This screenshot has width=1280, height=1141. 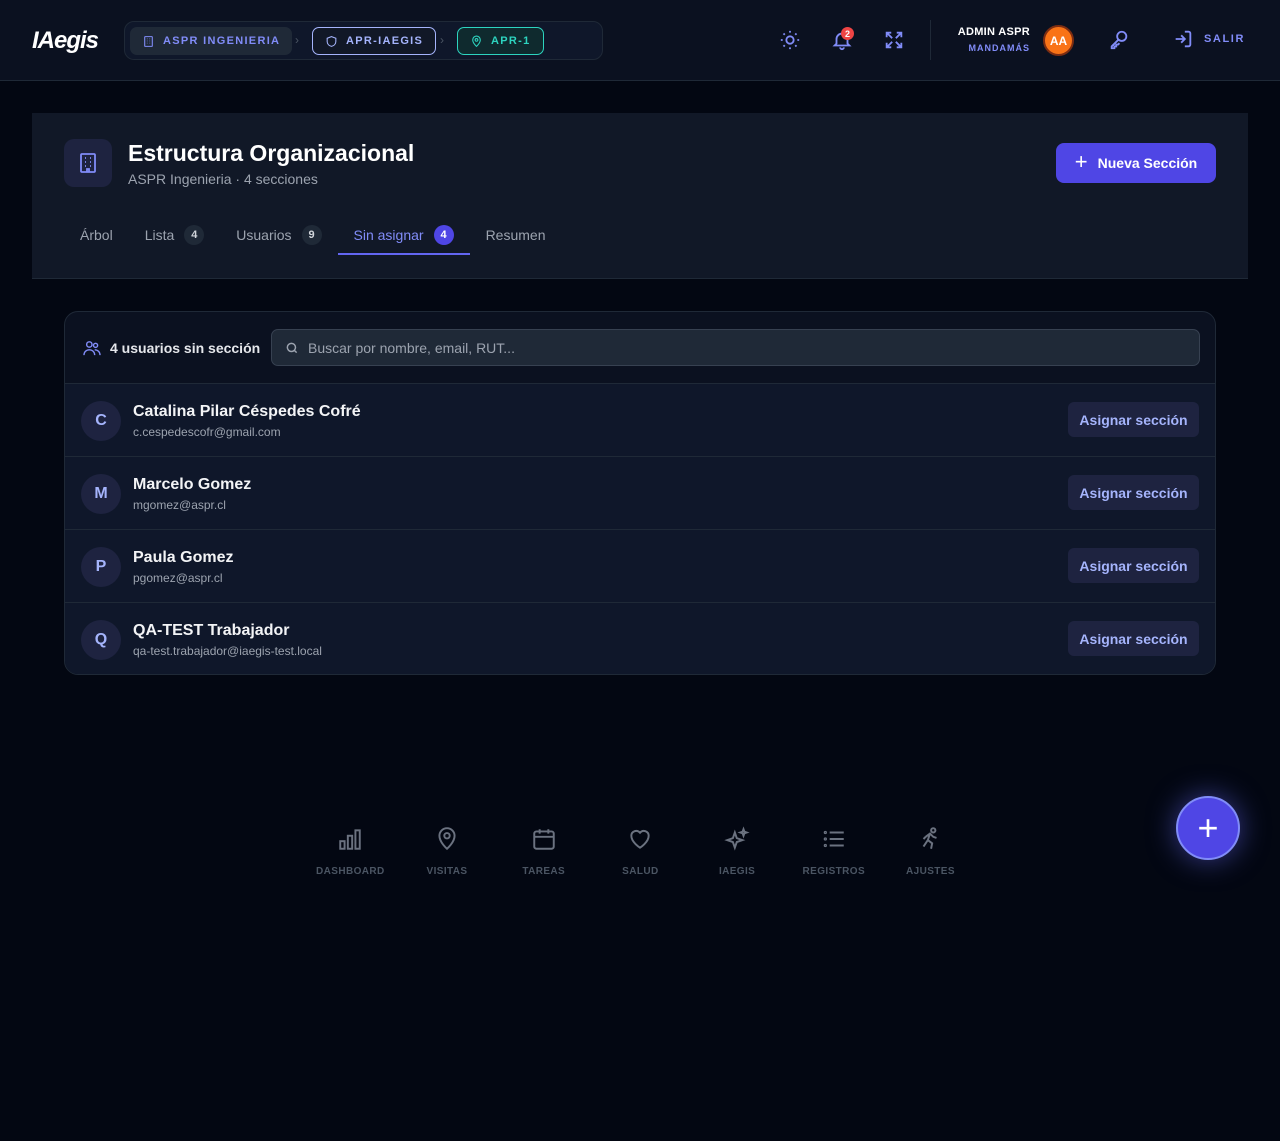 I want to click on user-email: mgomez@aspr.cl, so click(x=179, y=505).